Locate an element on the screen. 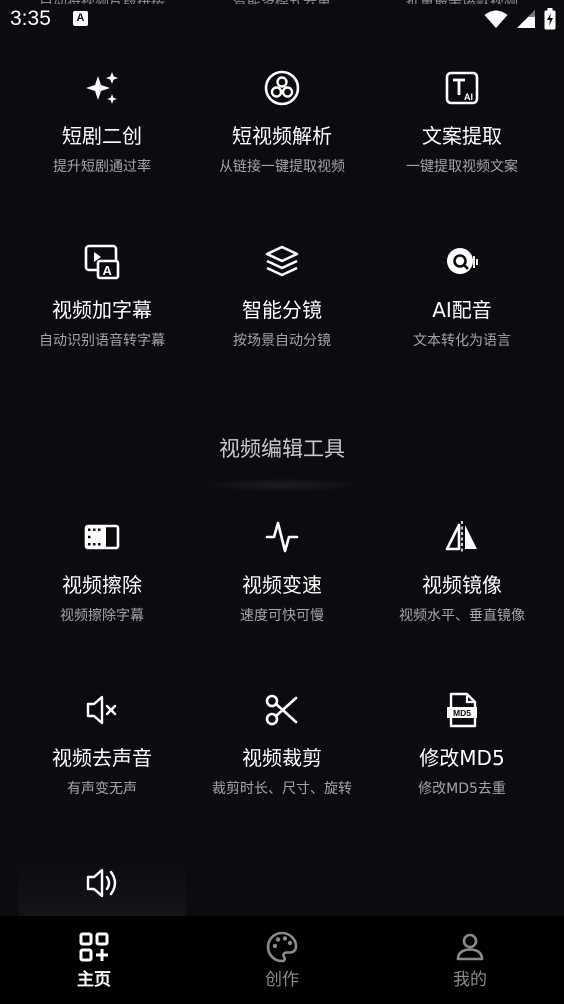  tool-smart-storyboard: 智能分镜 按场景自动分镜 is located at coordinates (282, 324).